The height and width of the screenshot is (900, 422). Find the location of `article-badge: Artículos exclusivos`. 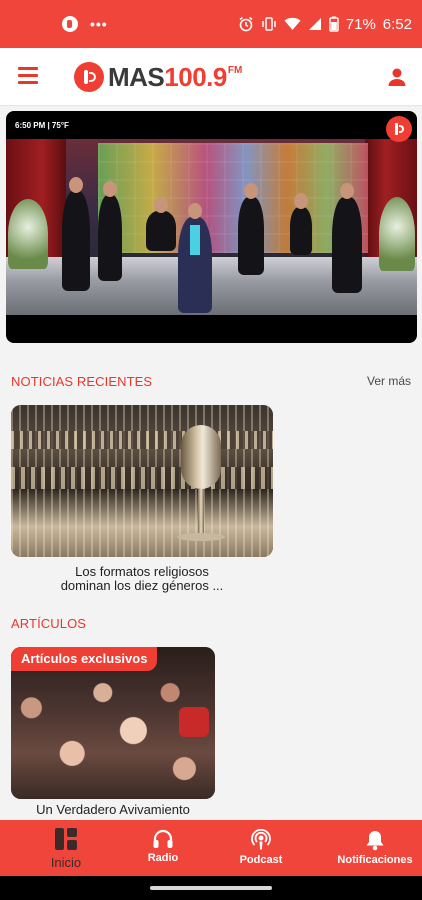

article-badge: Artículos exclusivos is located at coordinates (84, 659).